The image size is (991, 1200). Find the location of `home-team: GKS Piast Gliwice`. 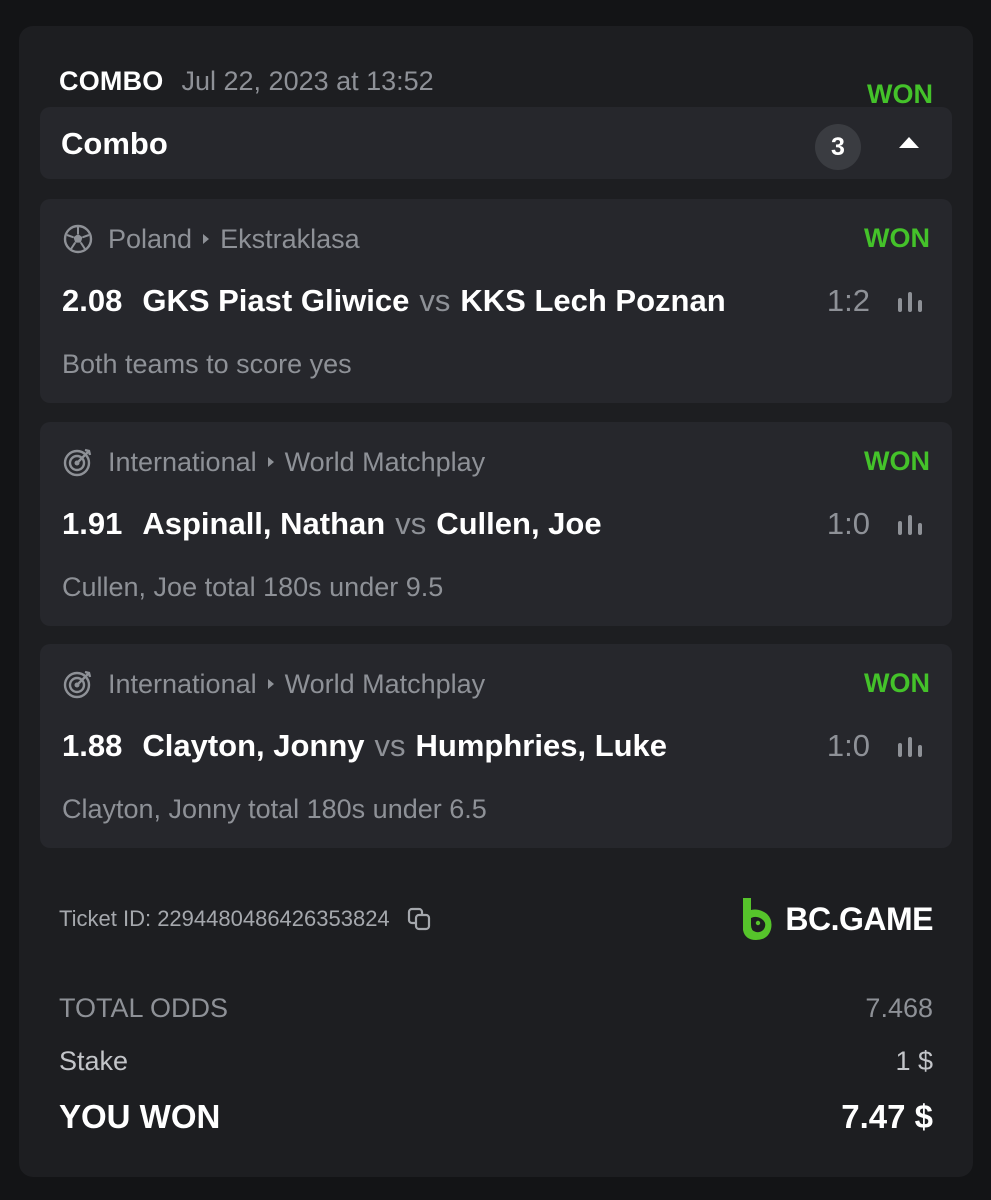

home-team: GKS Piast Gliwice is located at coordinates (276, 300).